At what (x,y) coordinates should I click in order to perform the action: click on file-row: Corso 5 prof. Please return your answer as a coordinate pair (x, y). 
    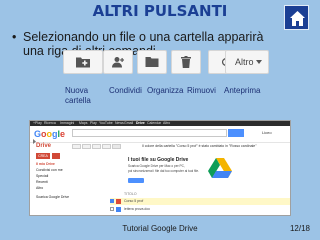
    Looking at the image, I should click on (200, 201).